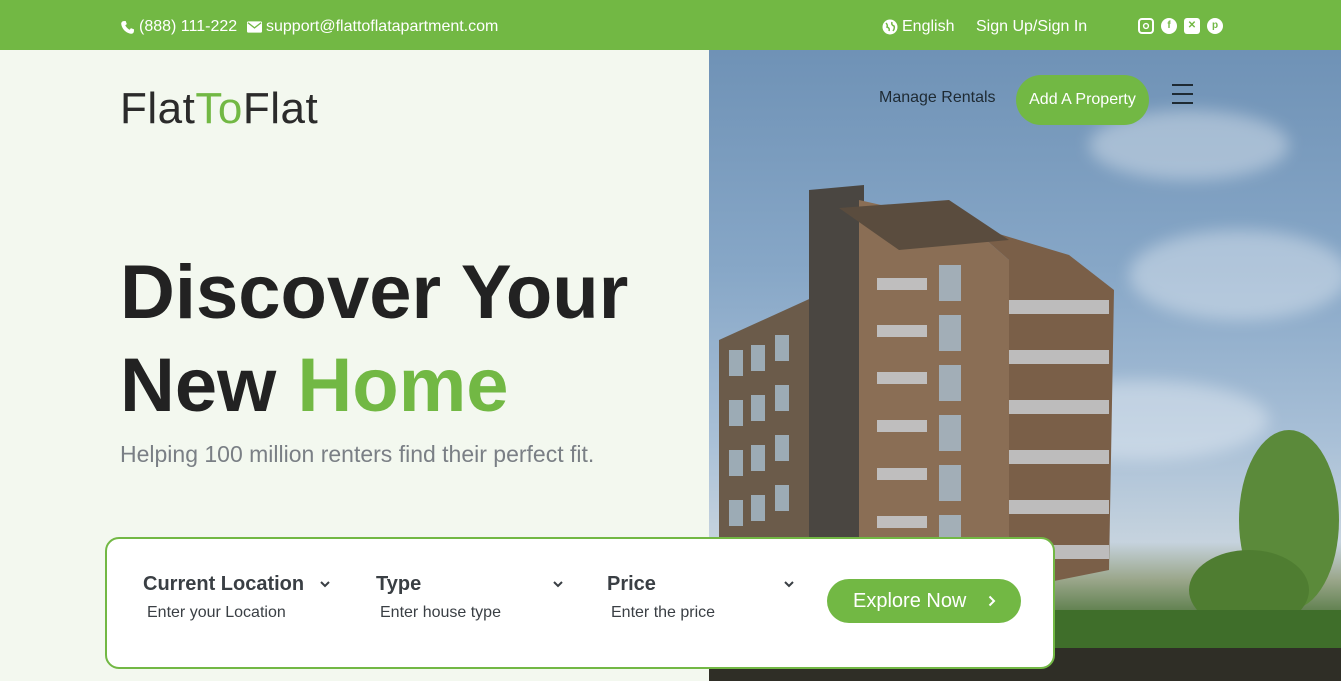 This screenshot has height=681, width=1341. What do you see at coordinates (1180, 26) in the screenshot?
I see `social-links: f ✕ p` at bounding box center [1180, 26].